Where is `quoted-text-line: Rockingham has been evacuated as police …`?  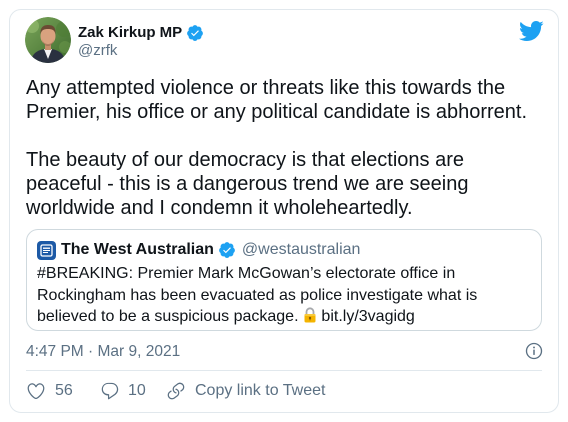 quoted-text-line: Rockingham has been evacuated as police … is located at coordinates (257, 295).